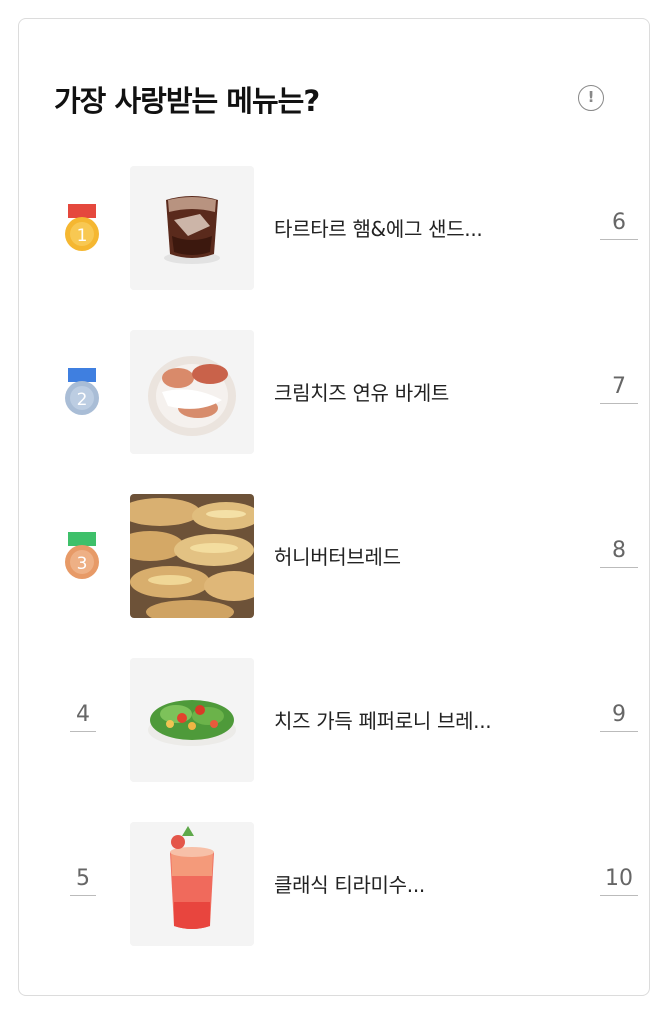 Image resolution: width=669 pixels, height=1015 pixels. Describe the element at coordinates (83, 717) in the screenshot. I see `rank-number: 4` at that location.